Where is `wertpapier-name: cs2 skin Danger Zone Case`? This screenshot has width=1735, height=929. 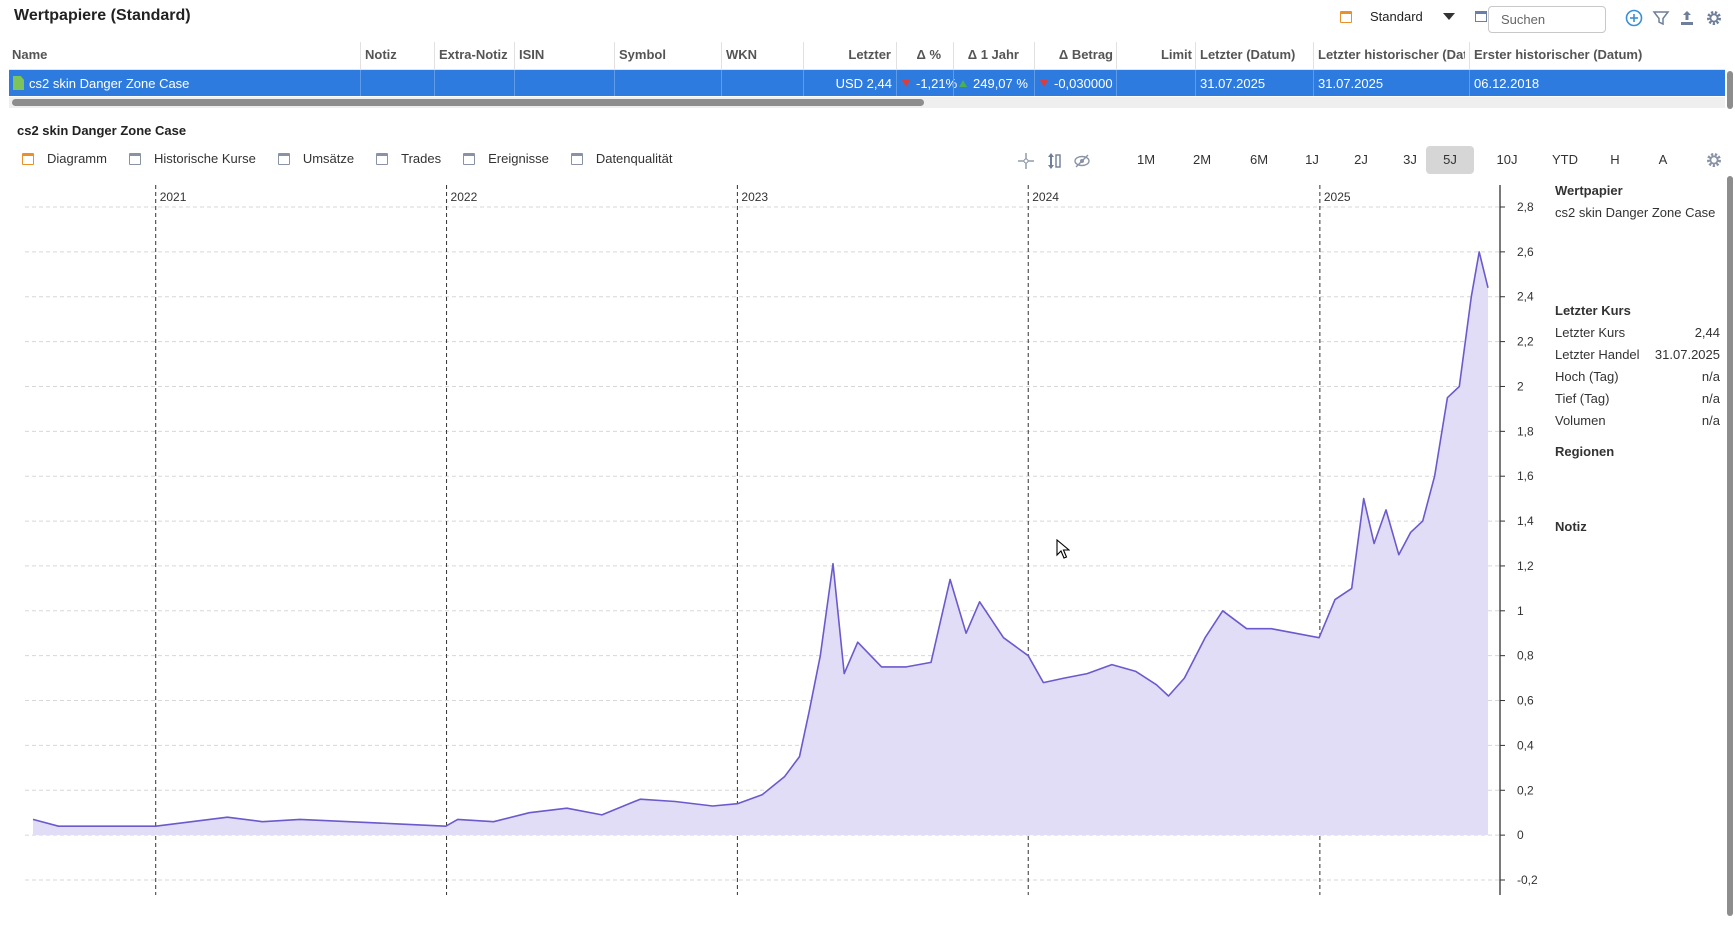
wertpapier-name: cs2 skin Danger Zone Case is located at coordinates (1635, 212).